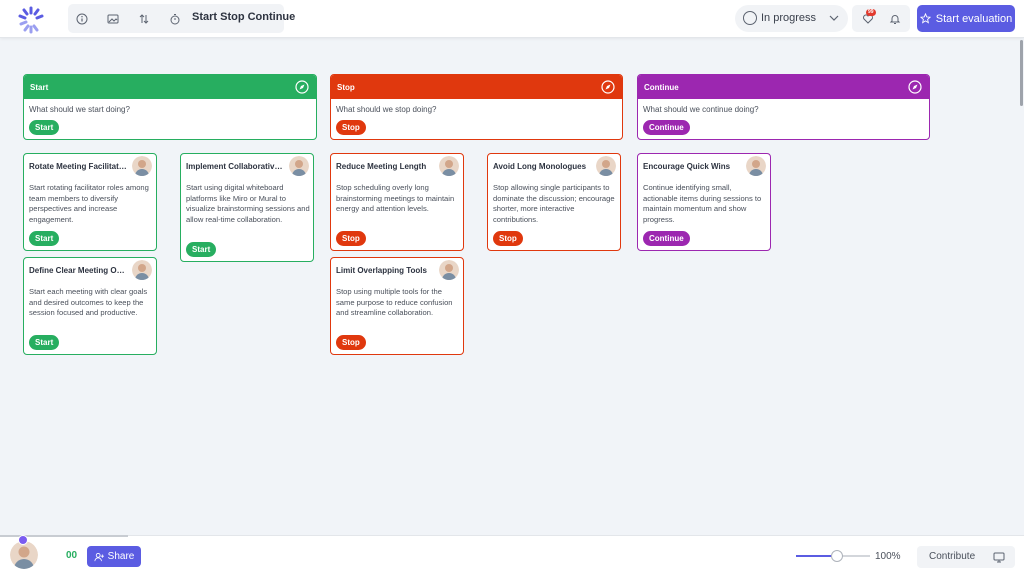  Describe the element at coordinates (79, 270) in the screenshot. I see `card-title: Define Clear Meeting Objectives` at that location.